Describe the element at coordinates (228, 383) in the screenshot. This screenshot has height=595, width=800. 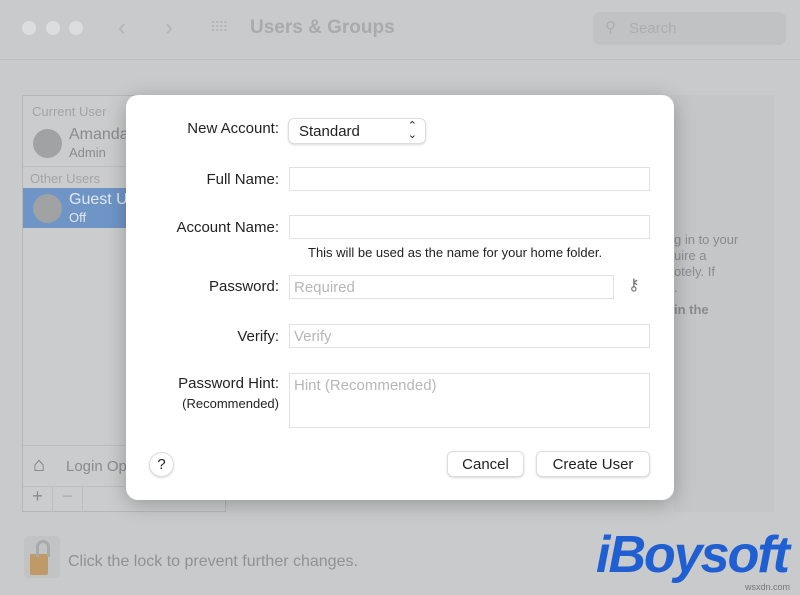
I see `password-hint-label: Password Hint:` at that location.